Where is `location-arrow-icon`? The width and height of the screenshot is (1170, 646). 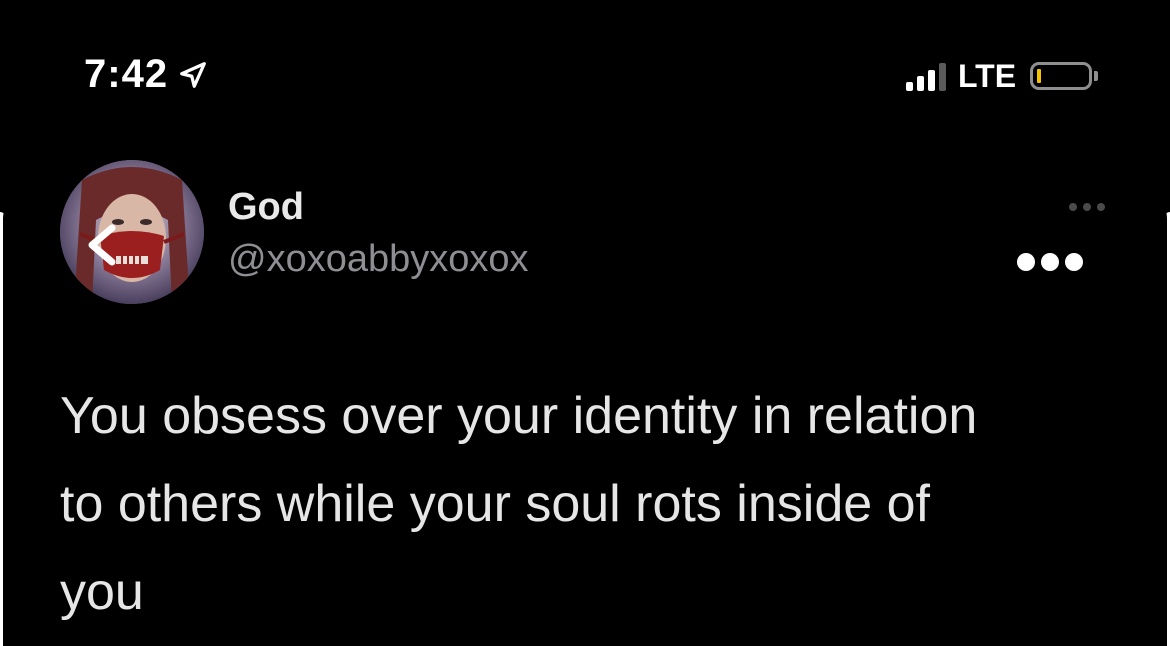
location-arrow-icon is located at coordinates (193, 74).